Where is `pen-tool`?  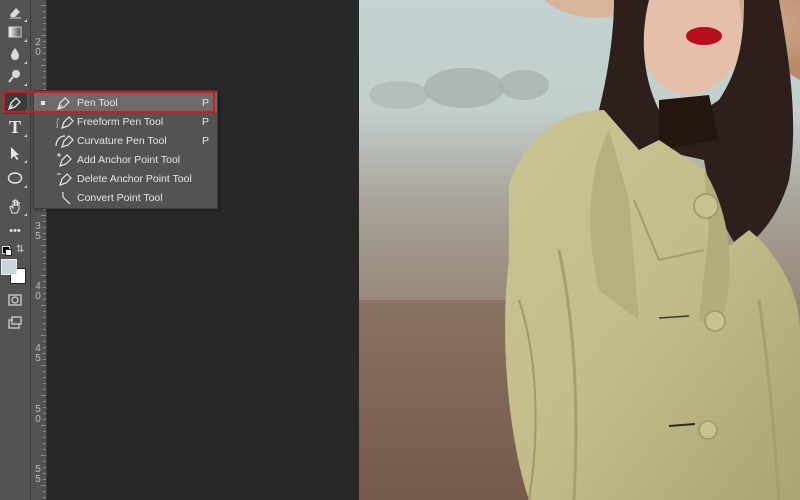
pen-tool is located at coordinates (15, 103).